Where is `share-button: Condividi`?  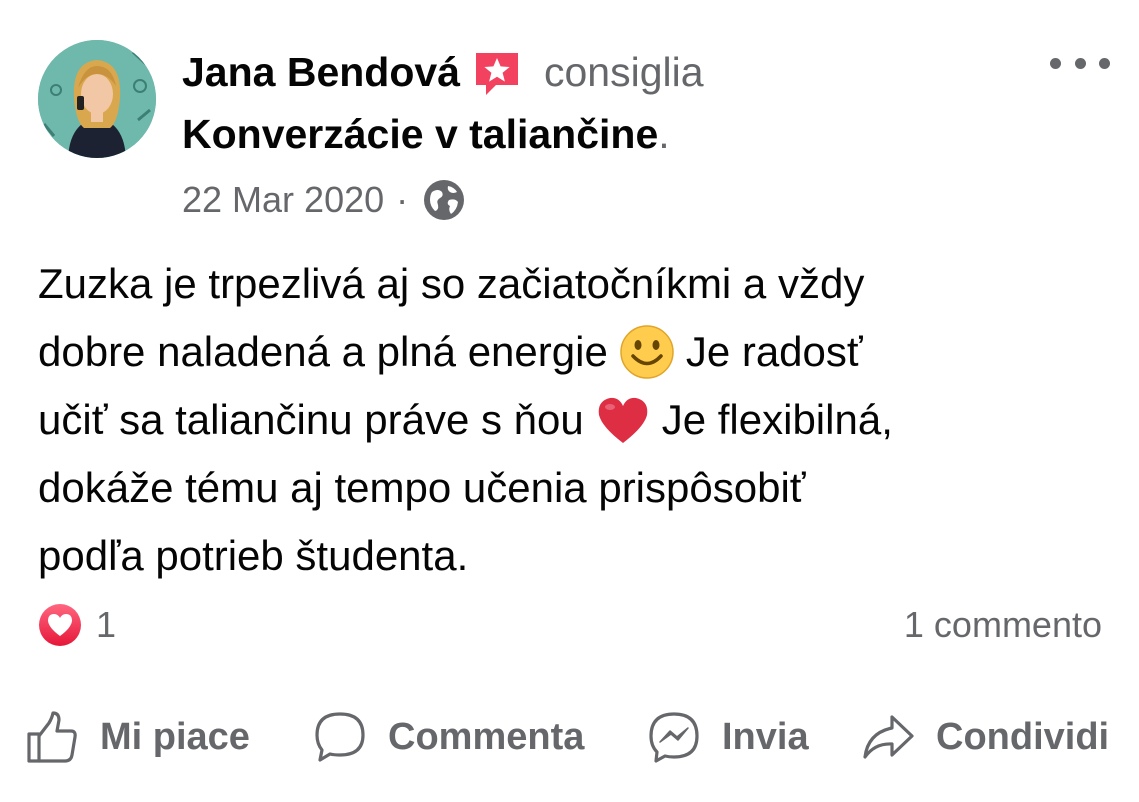 share-button: Condividi is located at coordinates (984, 737).